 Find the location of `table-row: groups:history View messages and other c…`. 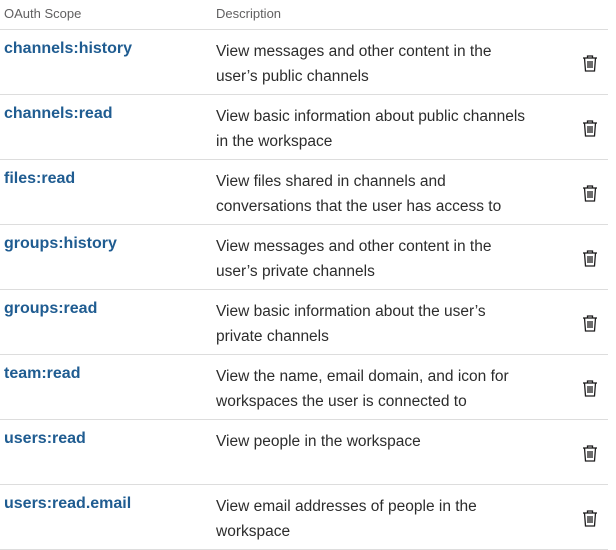

table-row: groups:history View messages and other c… is located at coordinates (304, 257).